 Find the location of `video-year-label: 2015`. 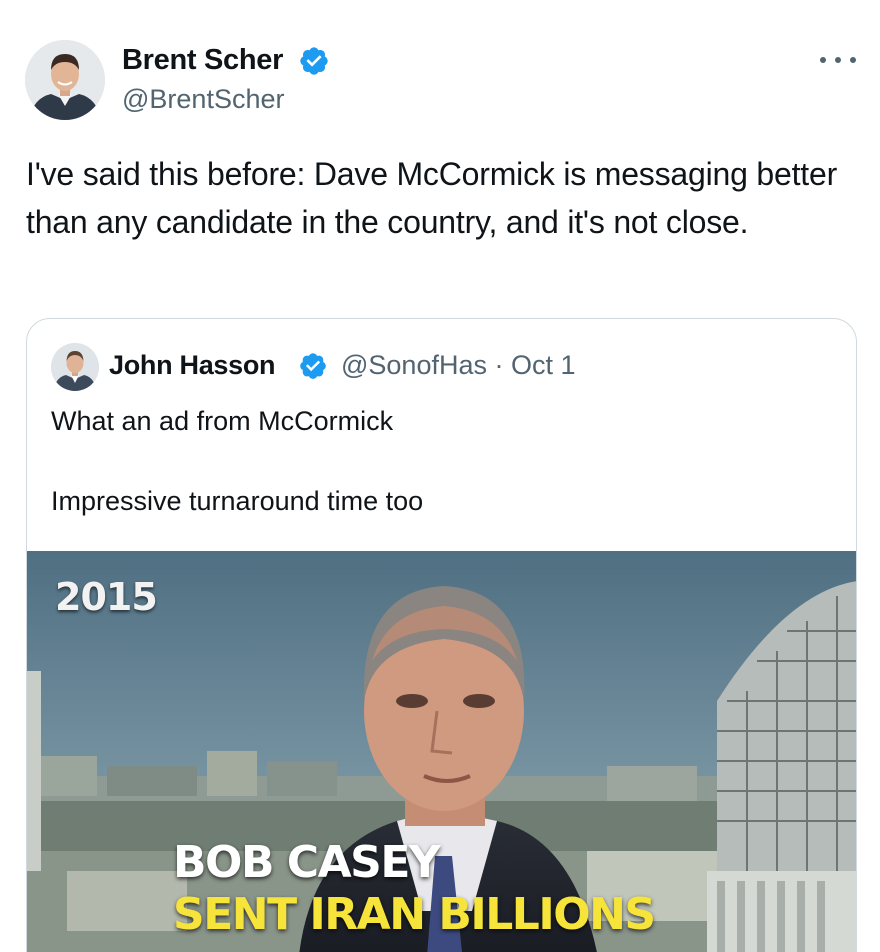

video-year-label: 2015 is located at coordinates (106, 597).